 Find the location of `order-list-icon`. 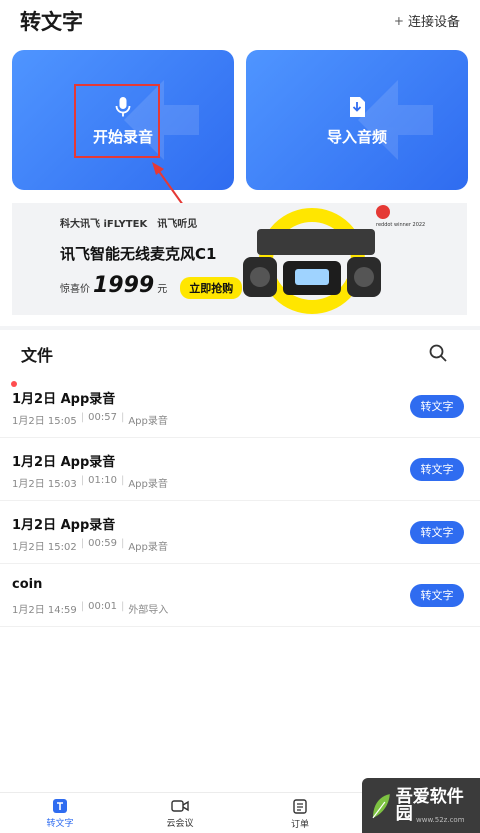

order-list-icon is located at coordinates (300, 806).